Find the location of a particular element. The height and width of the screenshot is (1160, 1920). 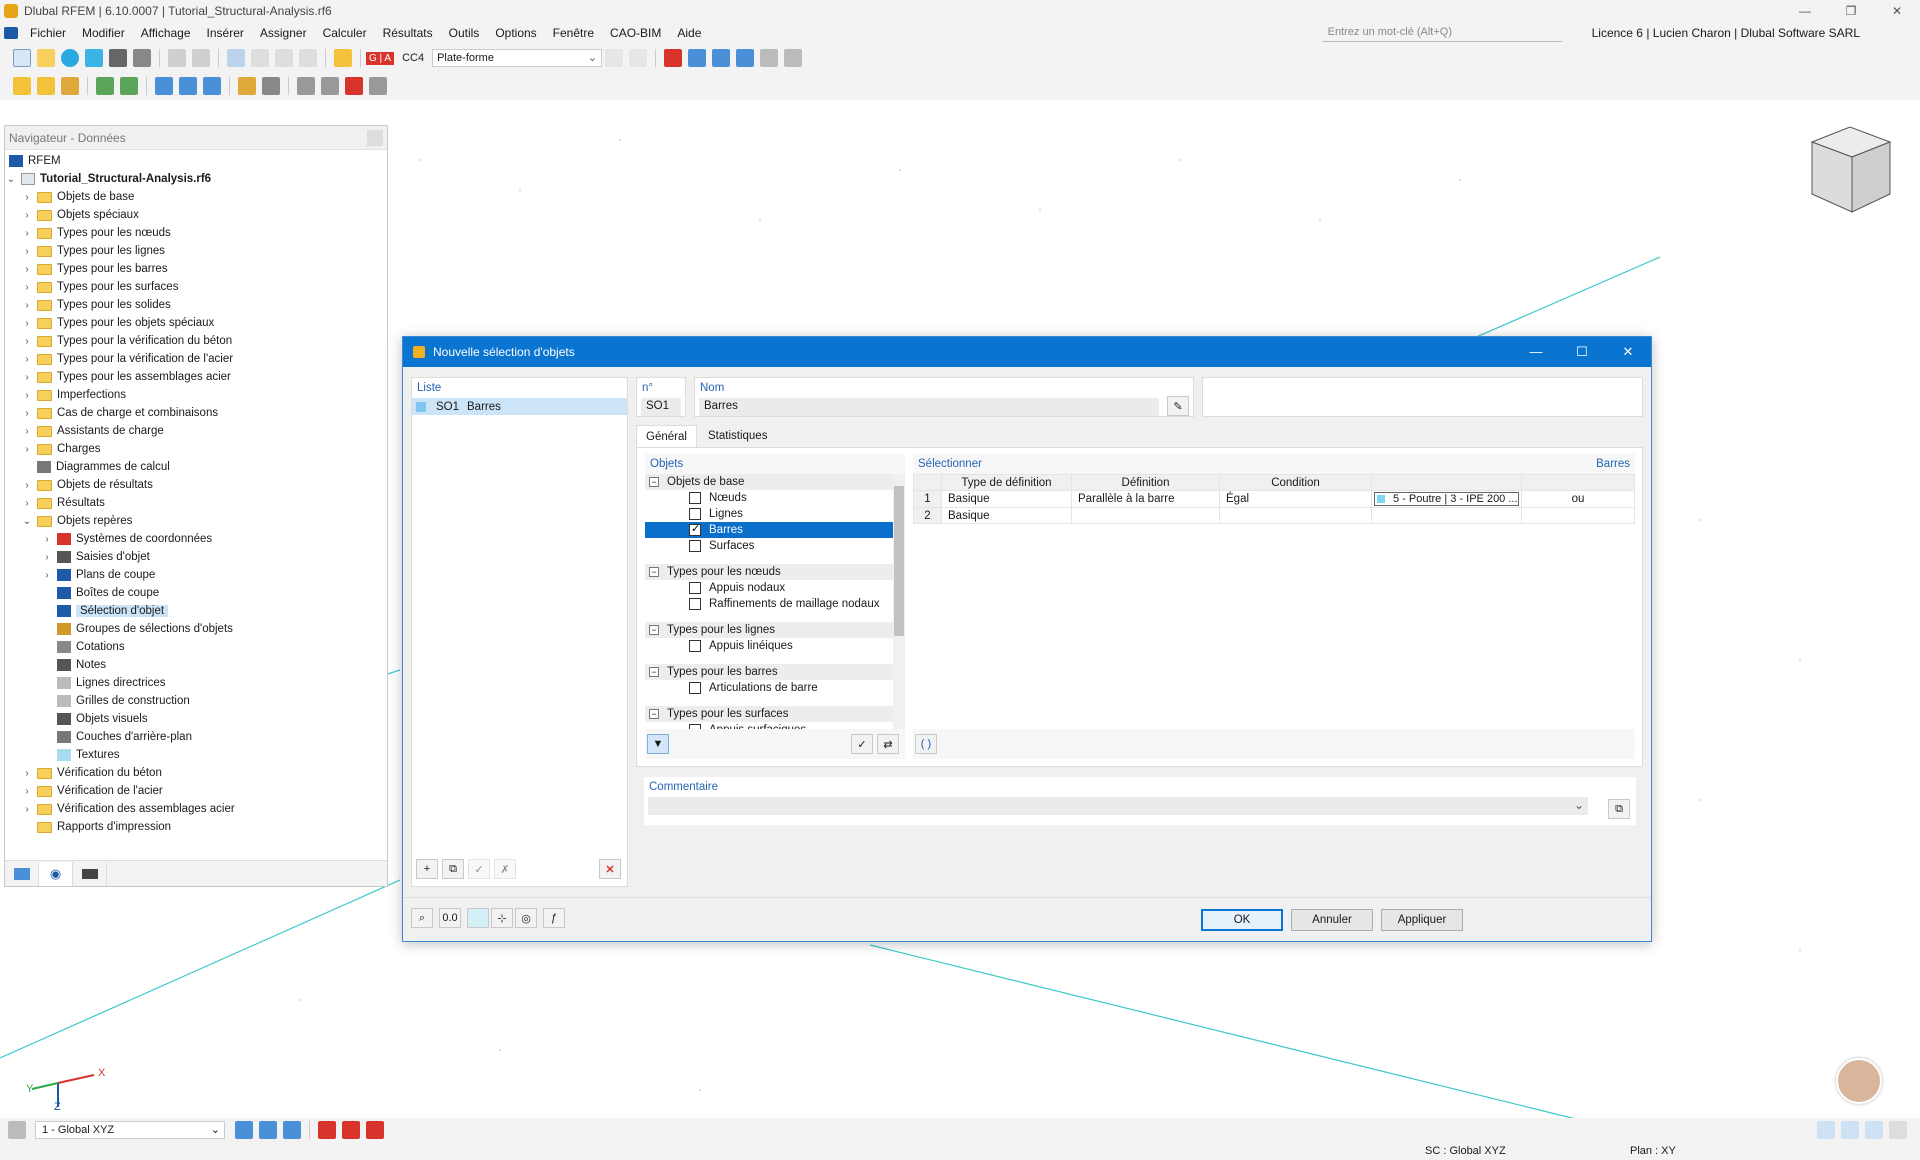

snap-toggle-icon is located at coordinates (1826, 1130).